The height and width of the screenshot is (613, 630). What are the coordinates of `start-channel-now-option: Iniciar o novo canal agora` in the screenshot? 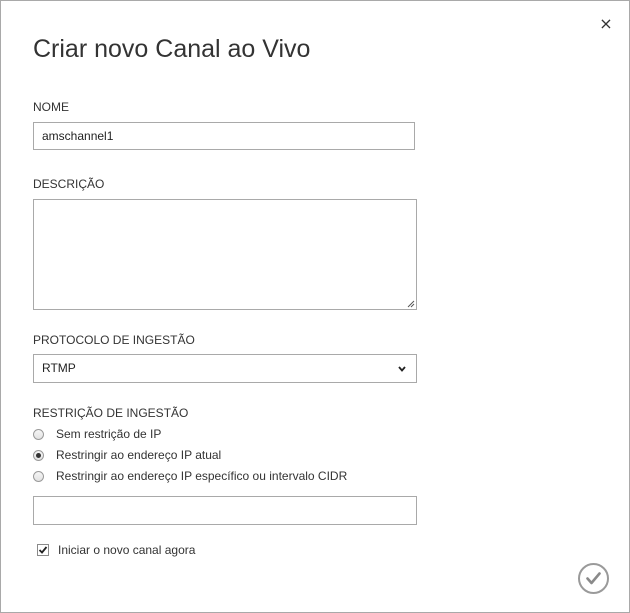 It's located at (116, 550).